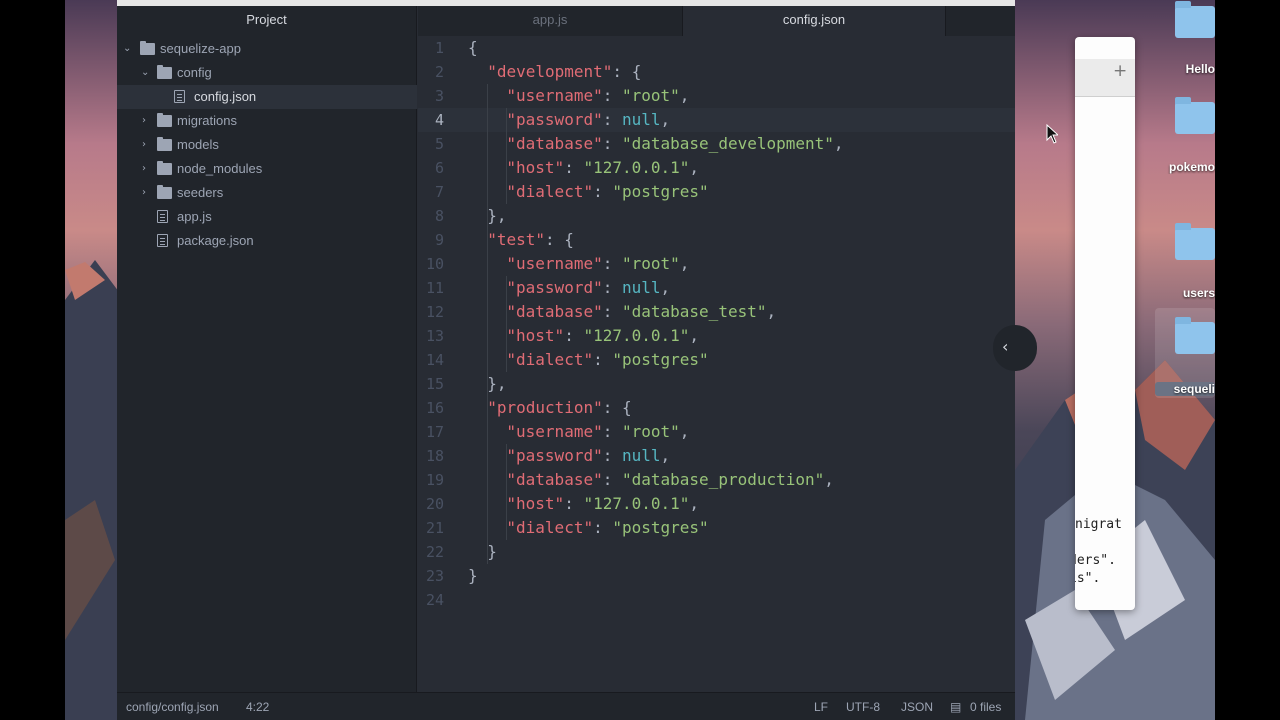 The width and height of the screenshot is (1280, 720). What do you see at coordinates (162, 240) in the screenshot?
I see `file-icon` at bounding box center [162, 240].